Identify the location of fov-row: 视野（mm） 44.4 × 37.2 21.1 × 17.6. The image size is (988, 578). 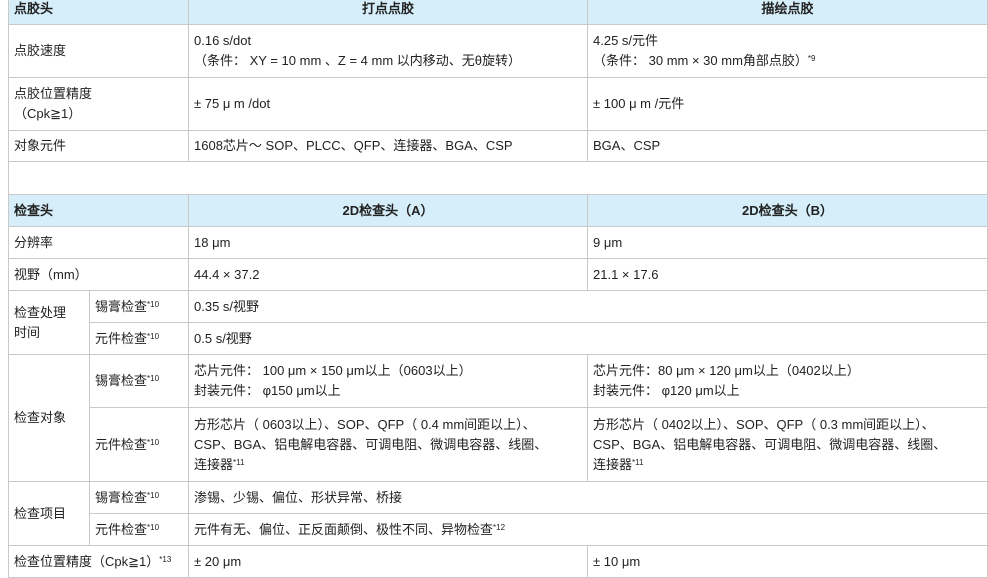
(497, 274).